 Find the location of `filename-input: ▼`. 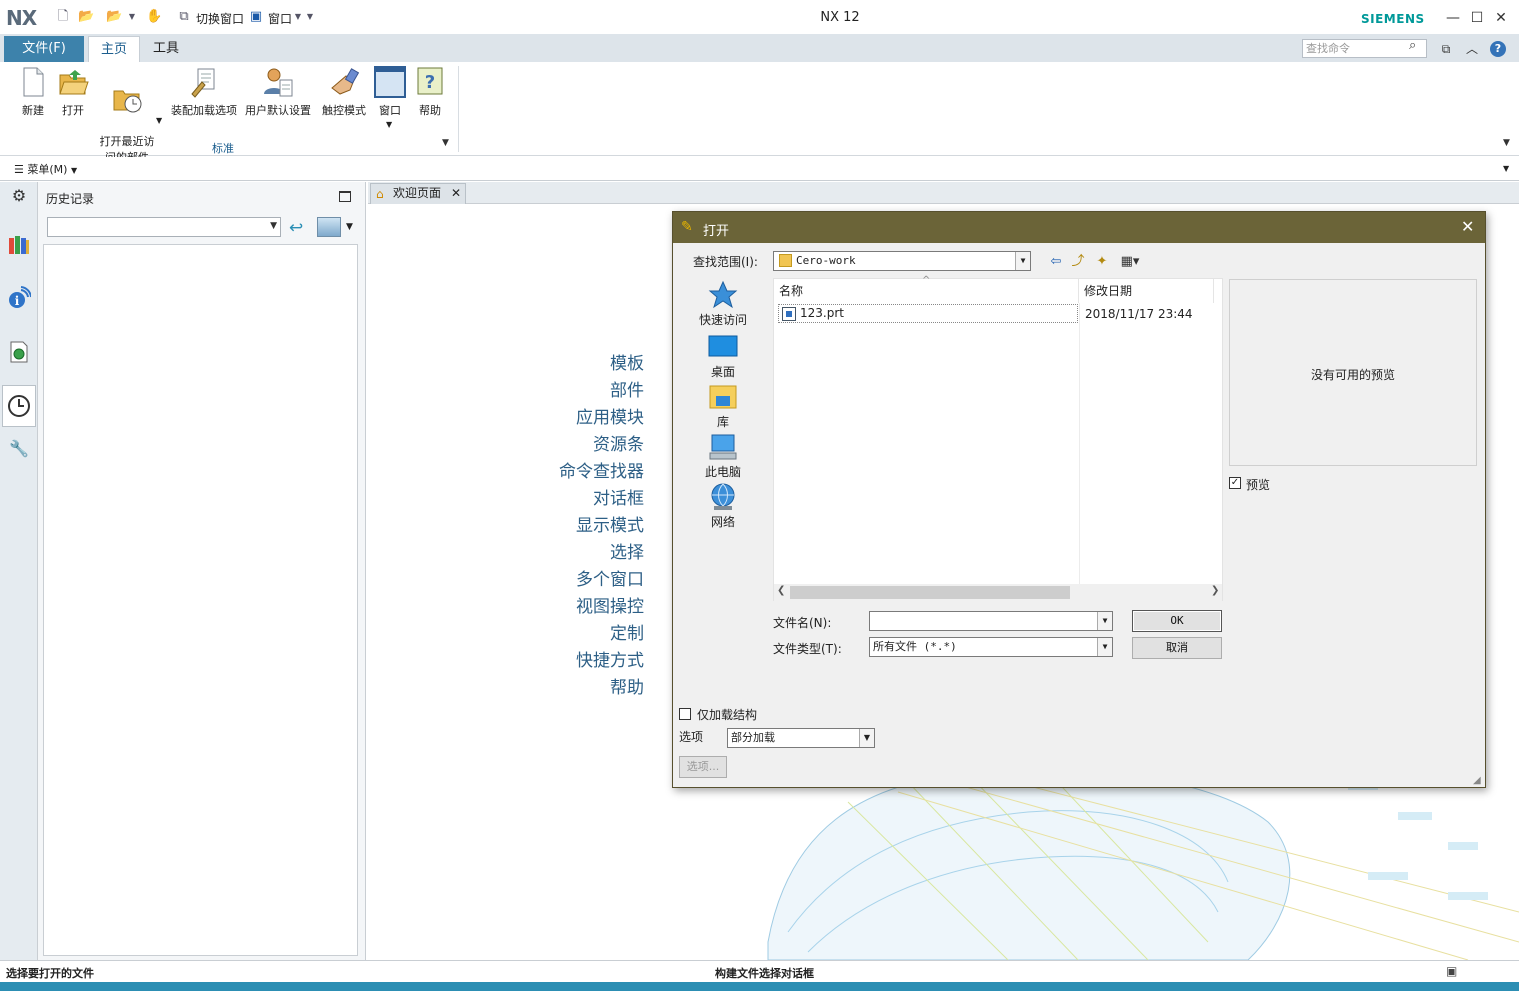

filename-input: ▼ is located at coordinates (991, 621).